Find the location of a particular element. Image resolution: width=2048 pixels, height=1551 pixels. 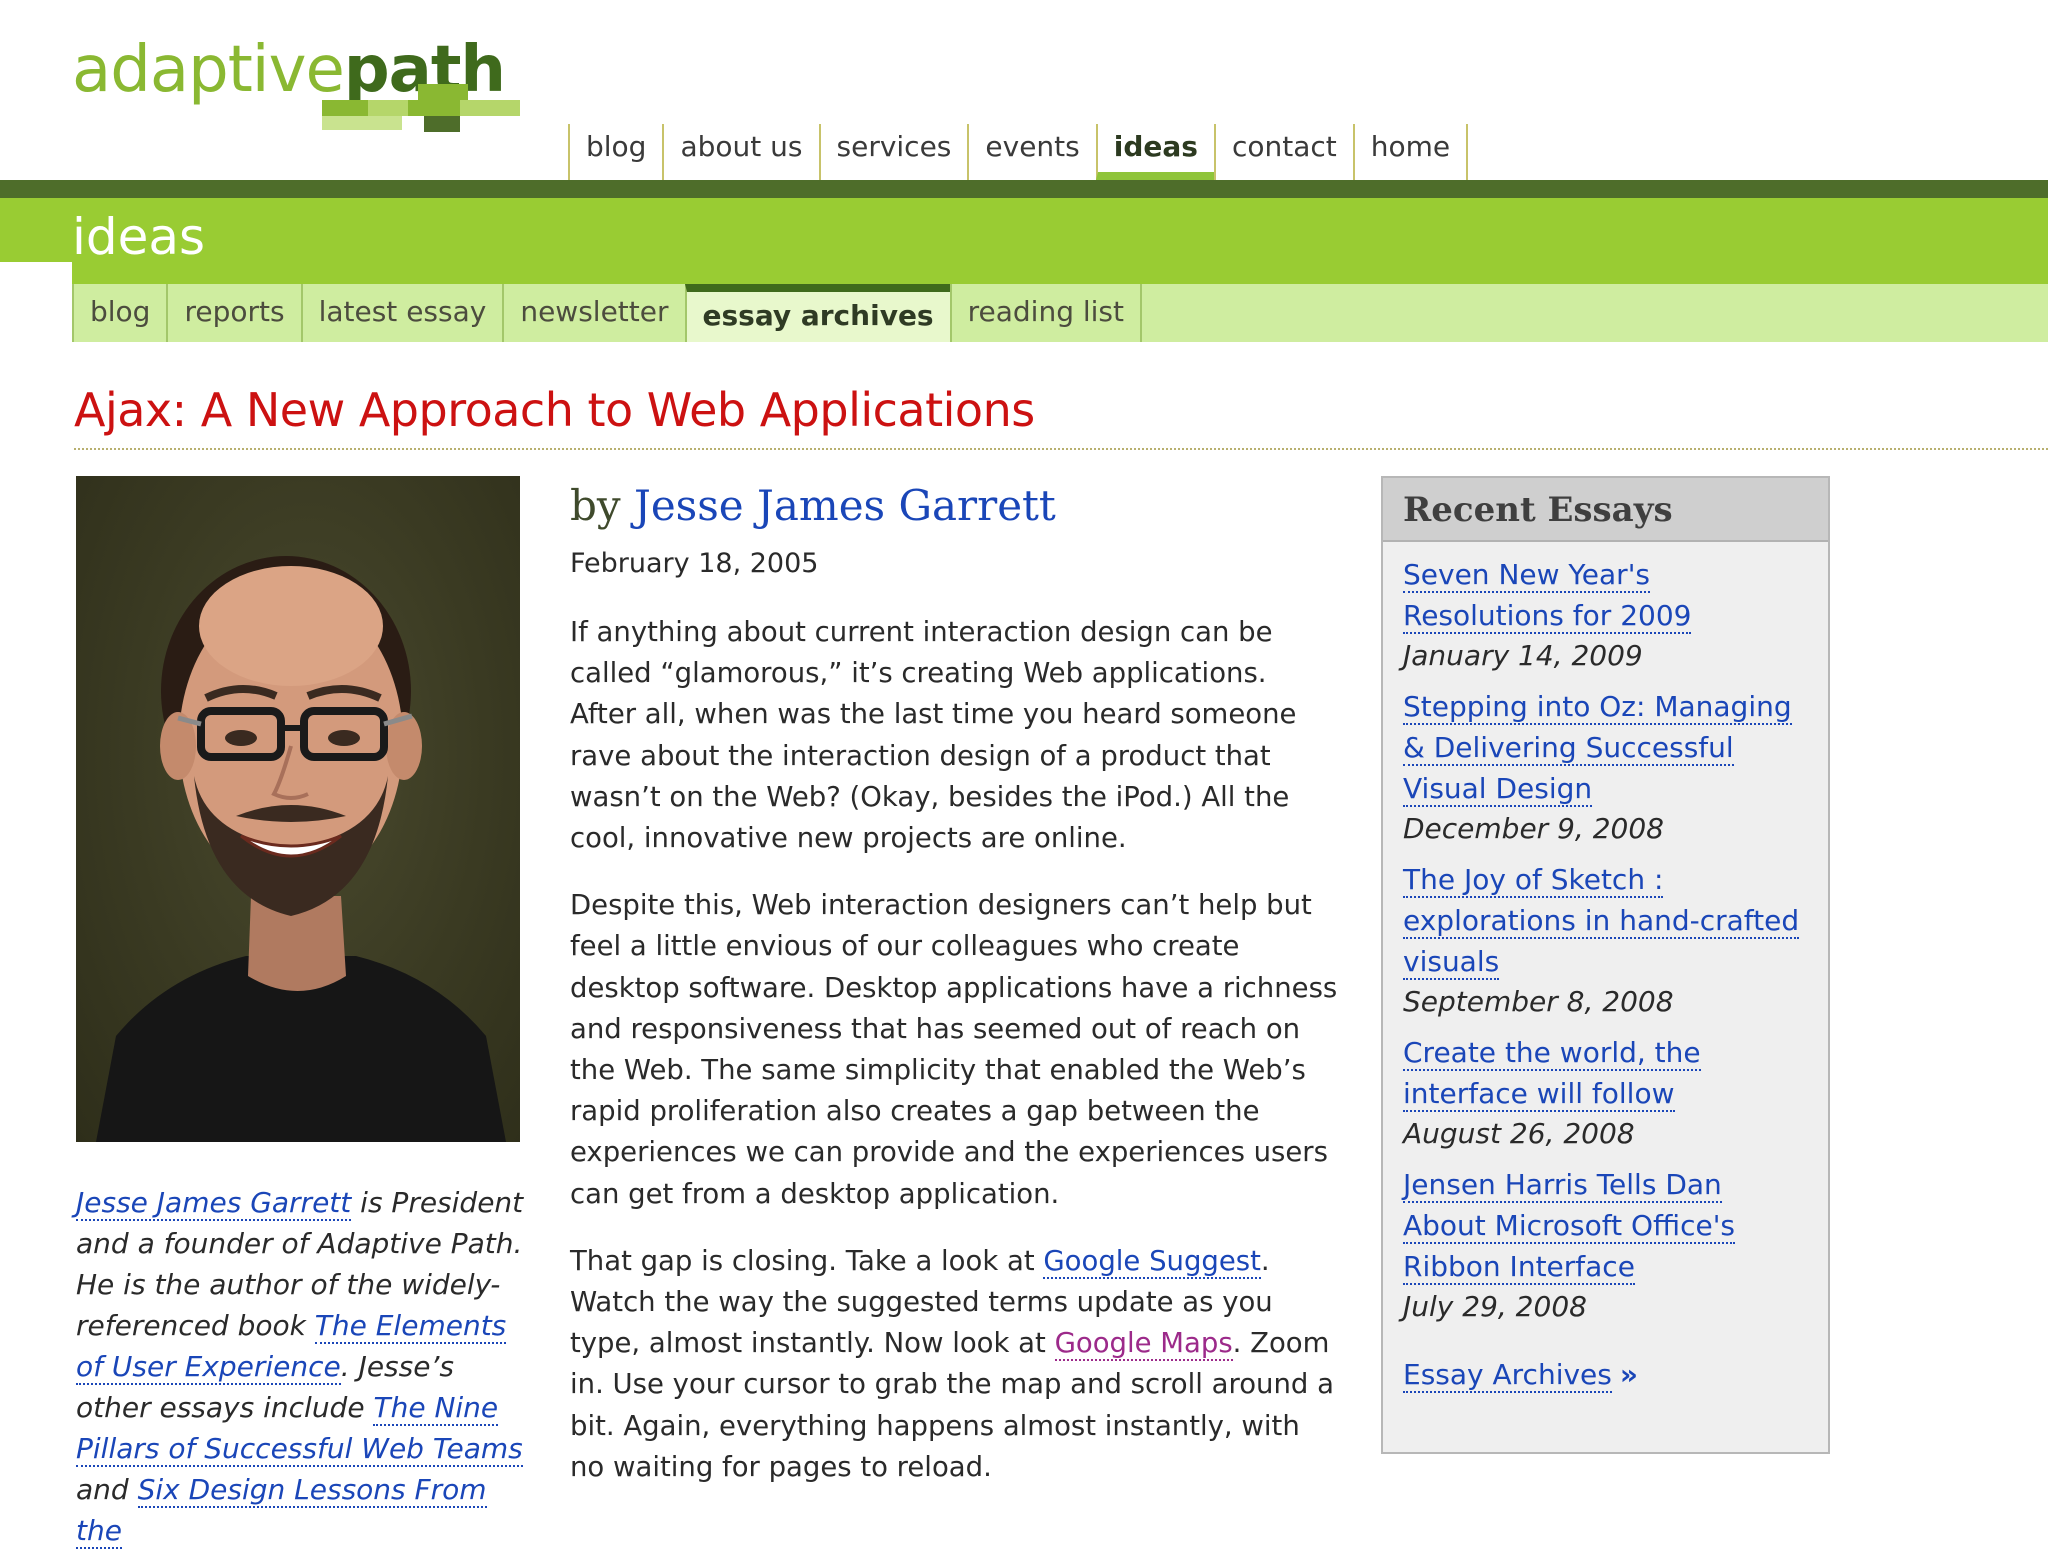

subnav-essay-archives: essay archives is located at coordinates (817, 313).